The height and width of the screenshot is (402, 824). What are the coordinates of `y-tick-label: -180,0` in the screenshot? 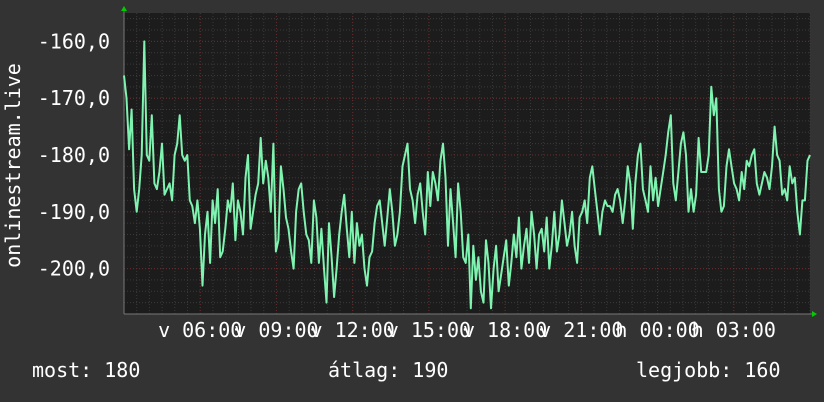 It's located at (74, 155).